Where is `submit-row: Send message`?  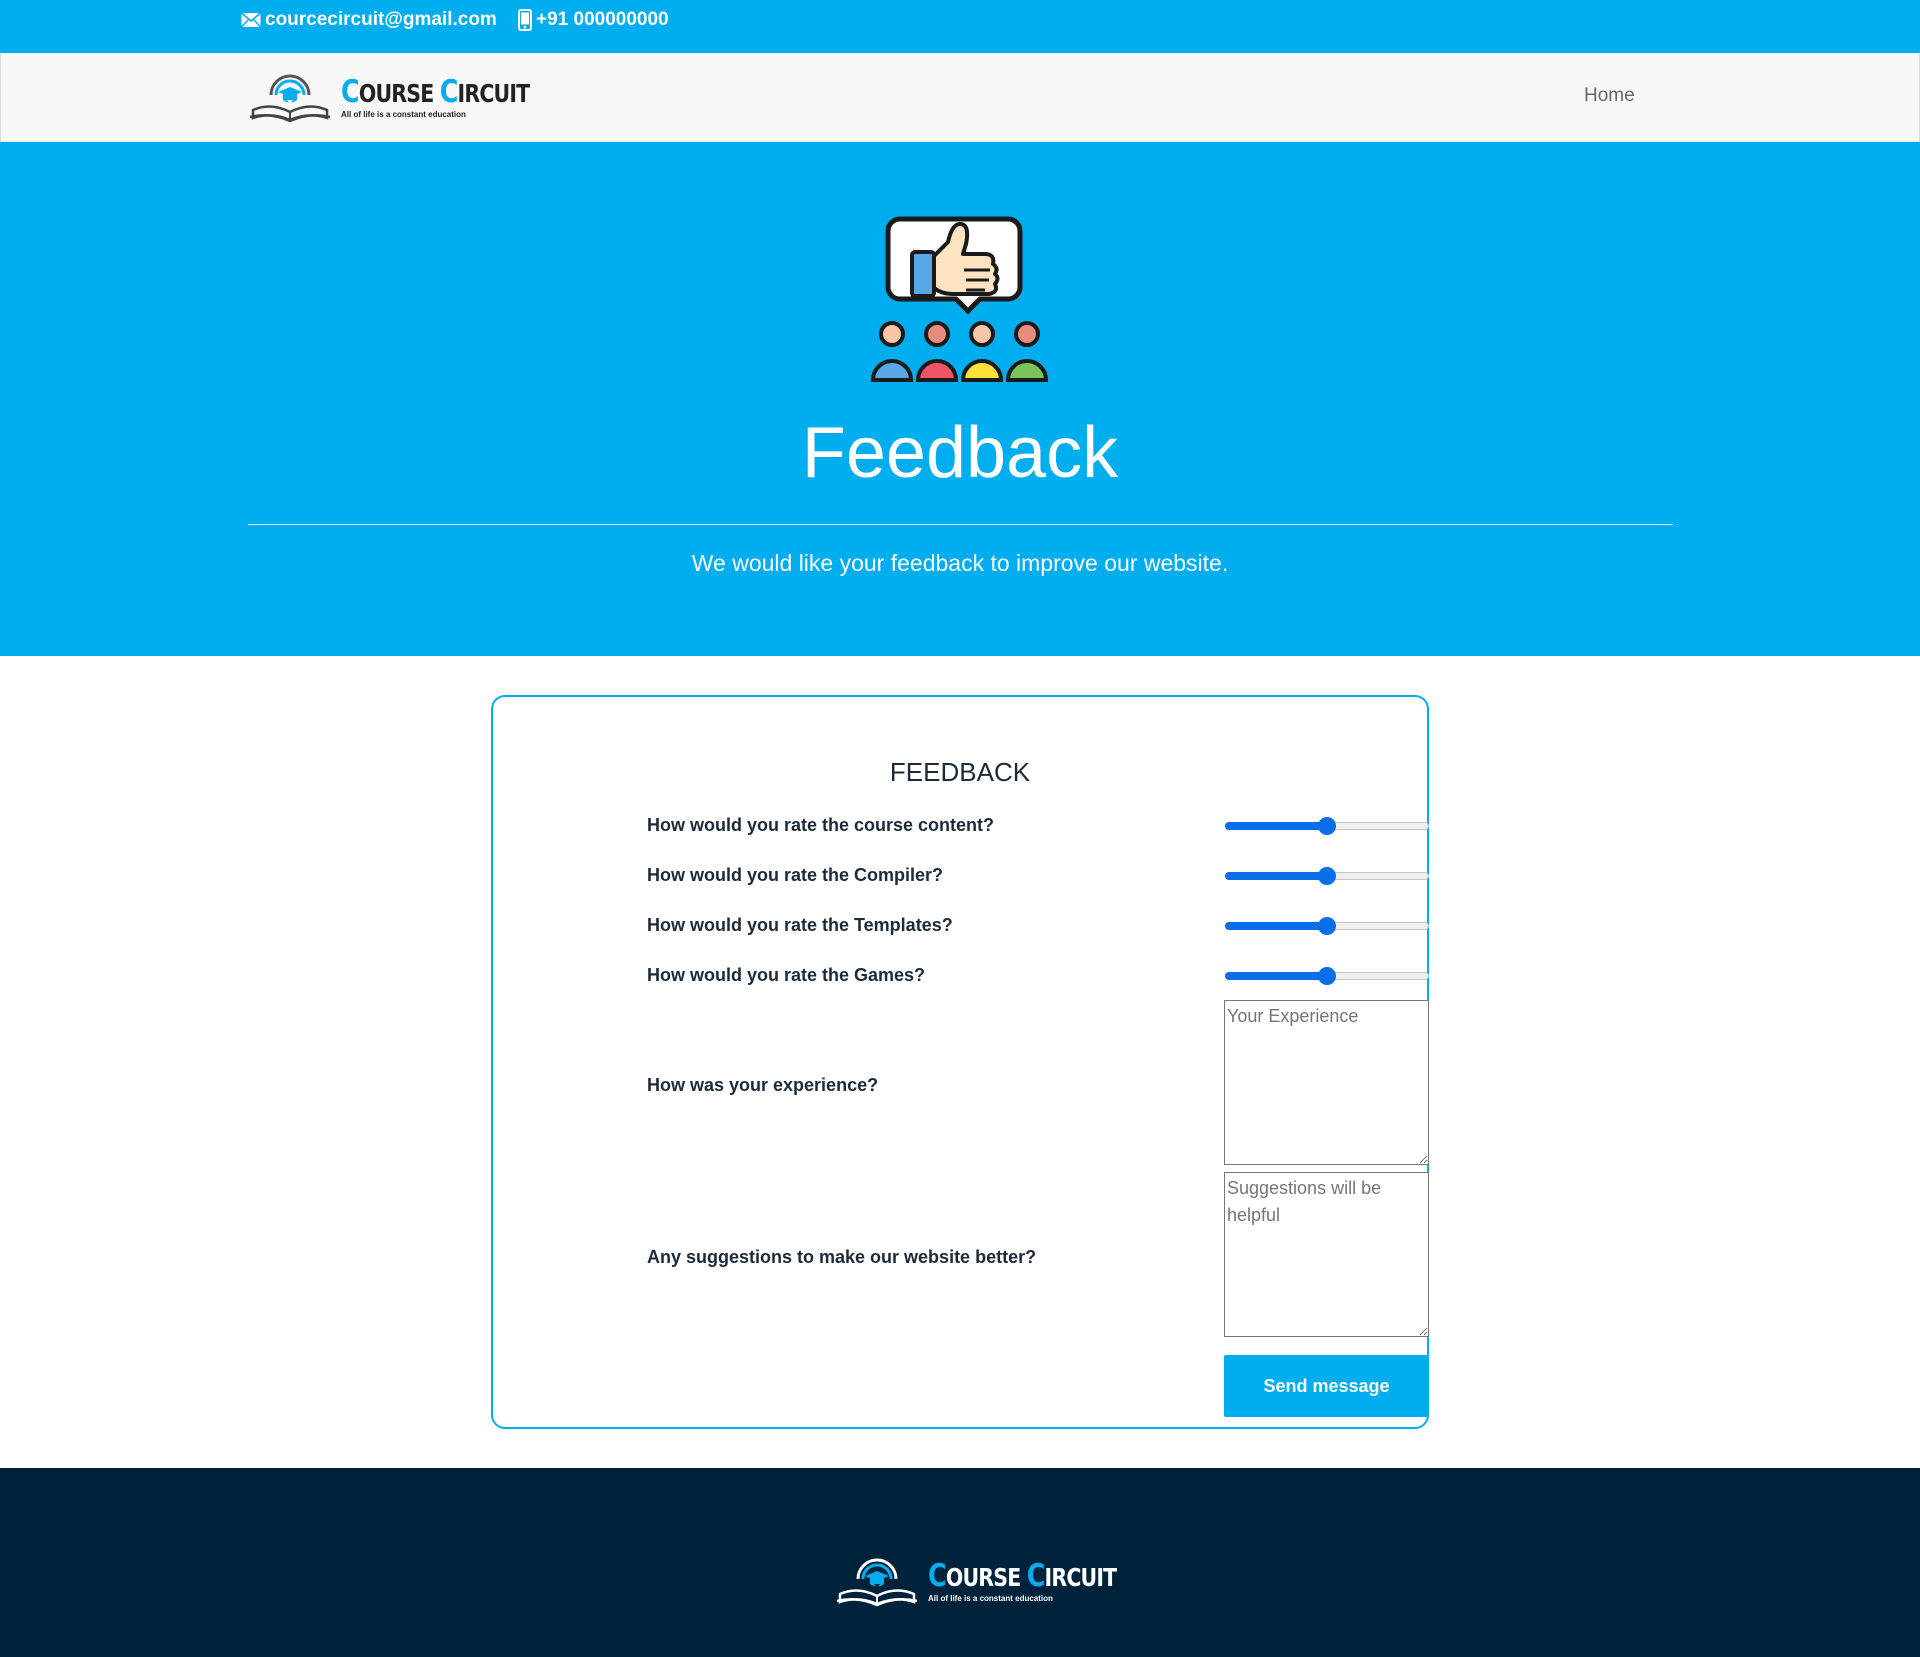 submit-row: Send message is located at coordinates (1038, 1386).